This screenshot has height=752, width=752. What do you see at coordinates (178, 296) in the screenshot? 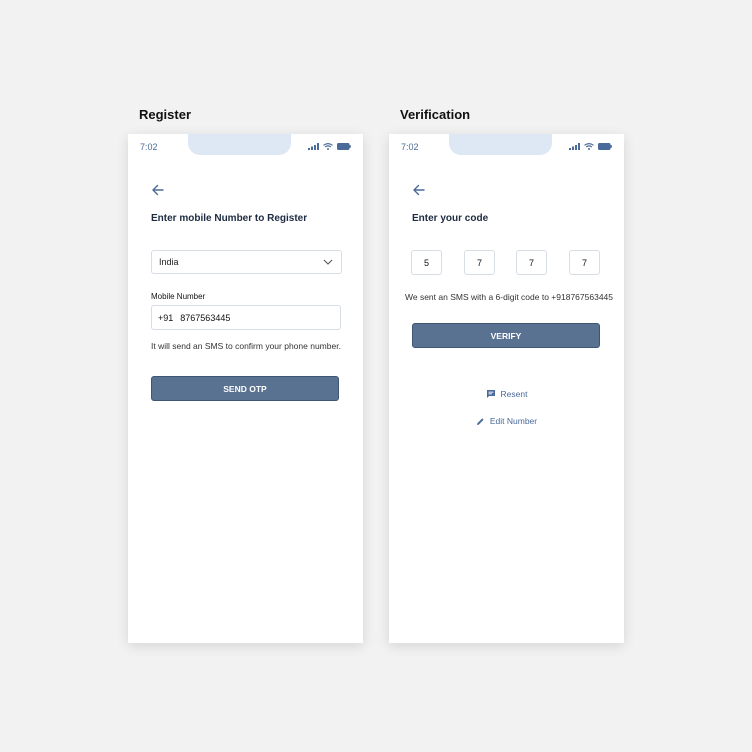
I see `mobile-number-label: Mobile Number` at bounding box center [178, 296].